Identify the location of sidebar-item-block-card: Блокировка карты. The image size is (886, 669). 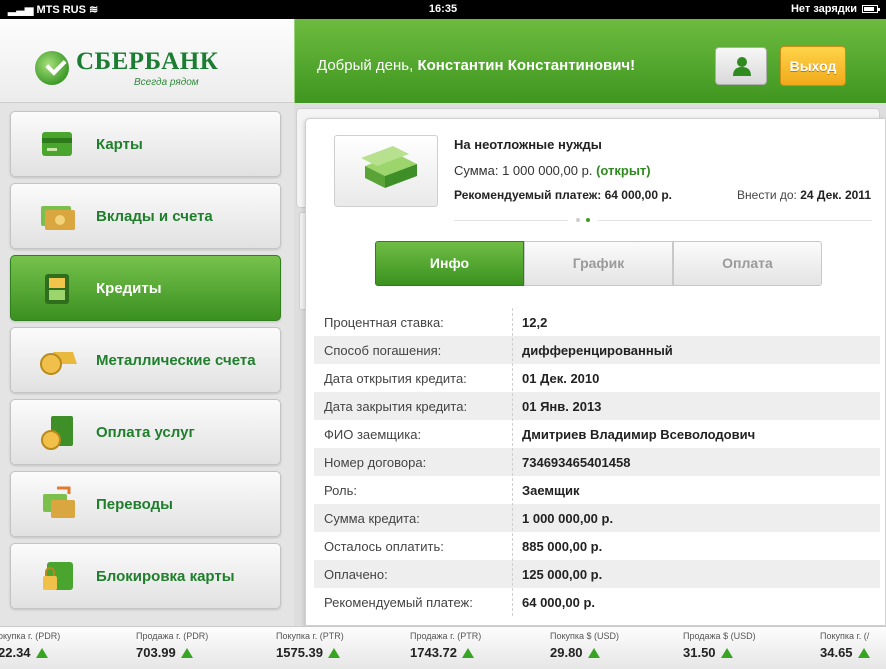
(145, 576).